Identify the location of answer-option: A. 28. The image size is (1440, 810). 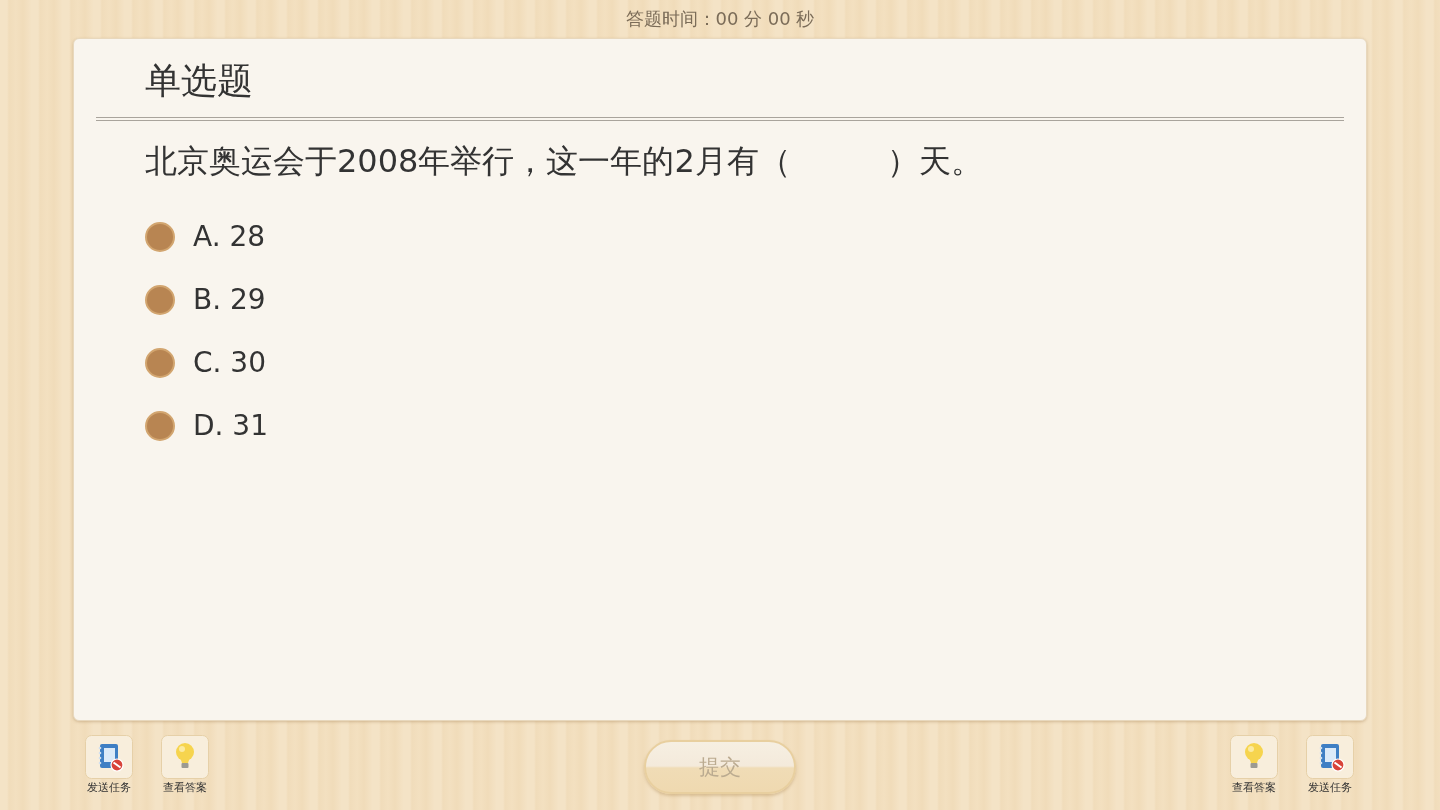
(205, 236).